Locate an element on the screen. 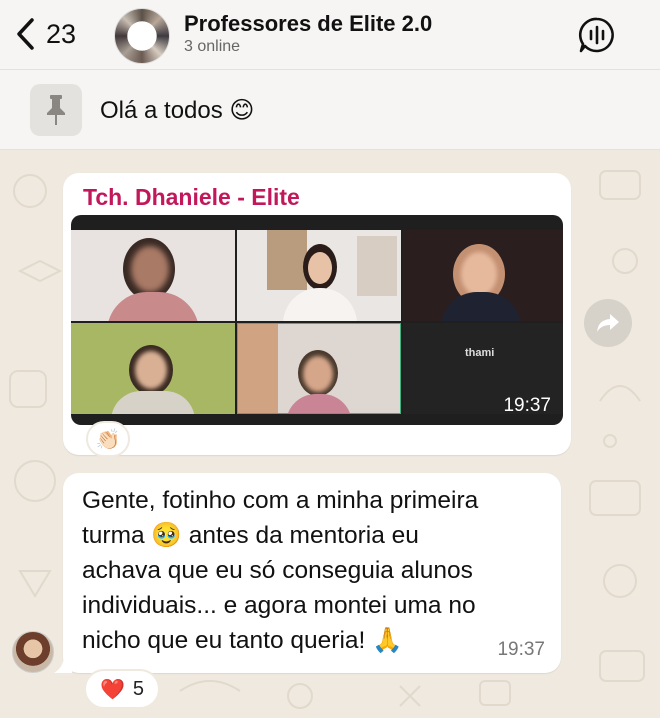 This screenshot has width=660, height=718. chat-header: 23 Professores de Elite 2.0 3 online is located at coordinates (330, 35).